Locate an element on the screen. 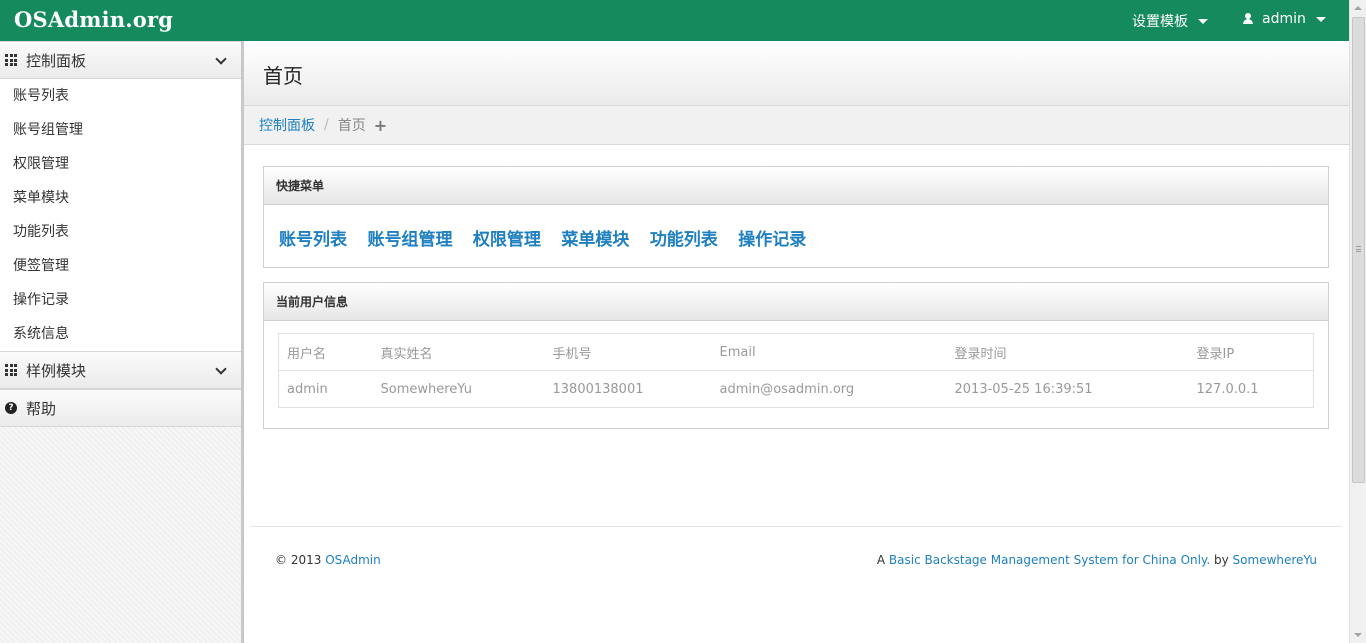  vertical-scrollbar is located at coordinates (1357, 321).